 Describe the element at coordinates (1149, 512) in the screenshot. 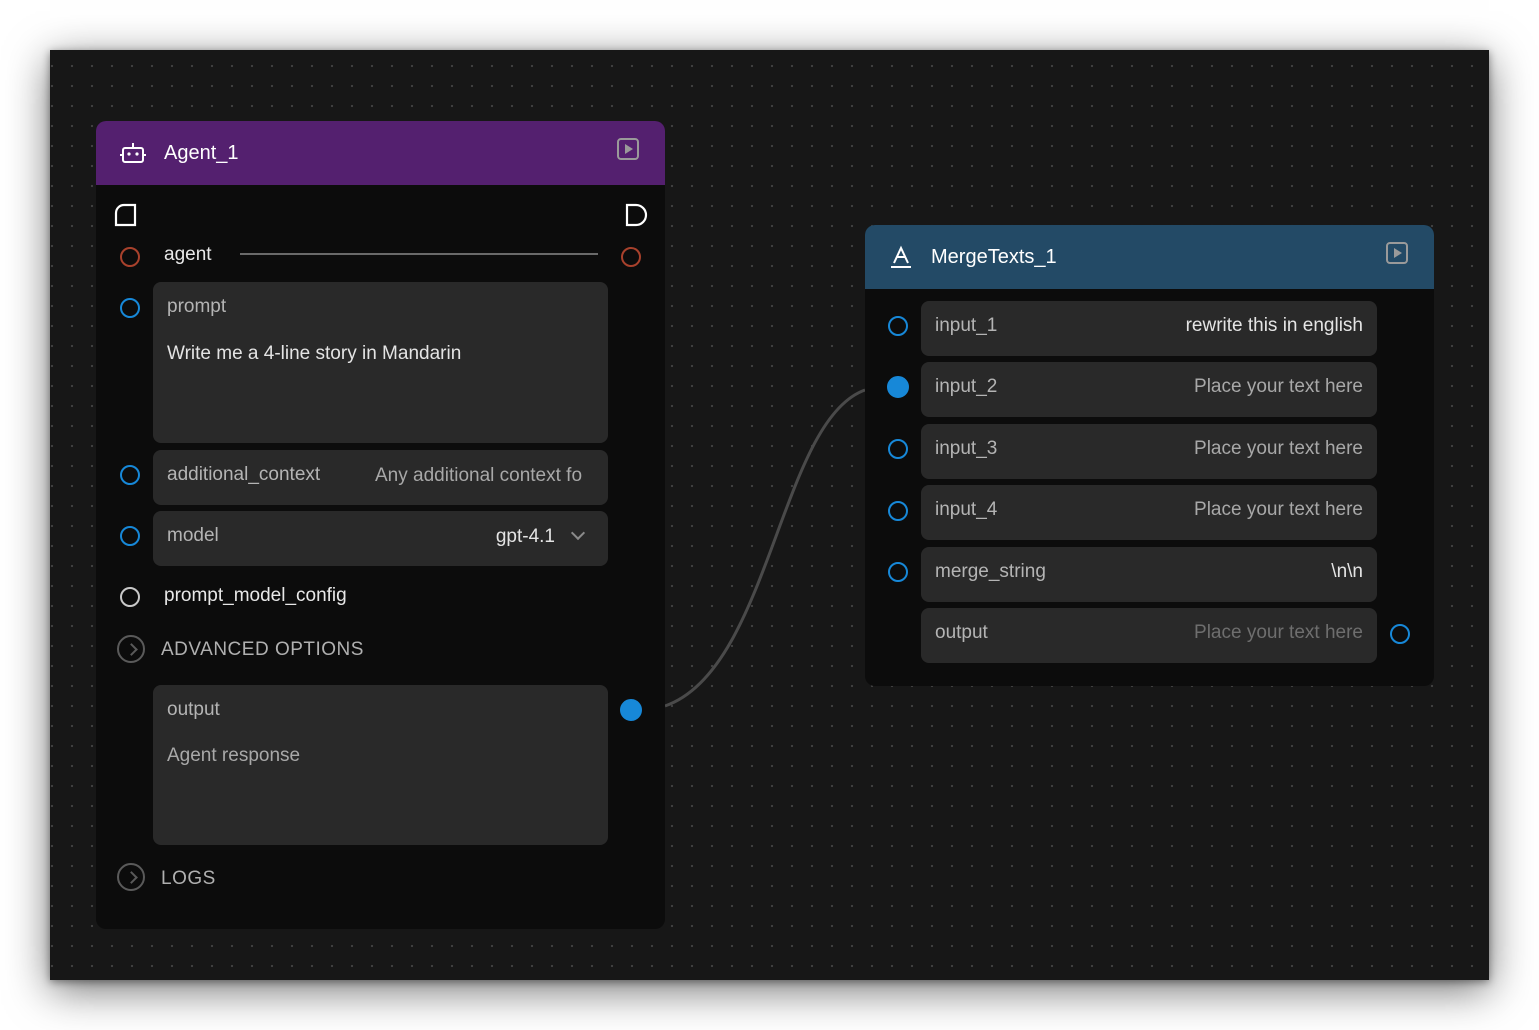

I see `input-4-field: input_4 Place your text here` at that location.